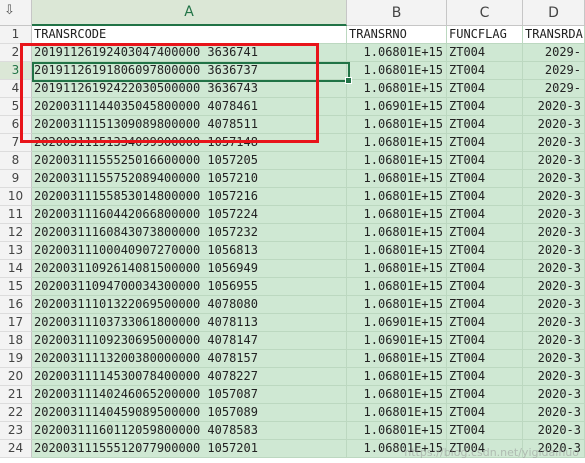 The image size is (585, 463). Describe the element at coordinates (16, 71) in the screenshot. I see `row-header: 3` at that location.